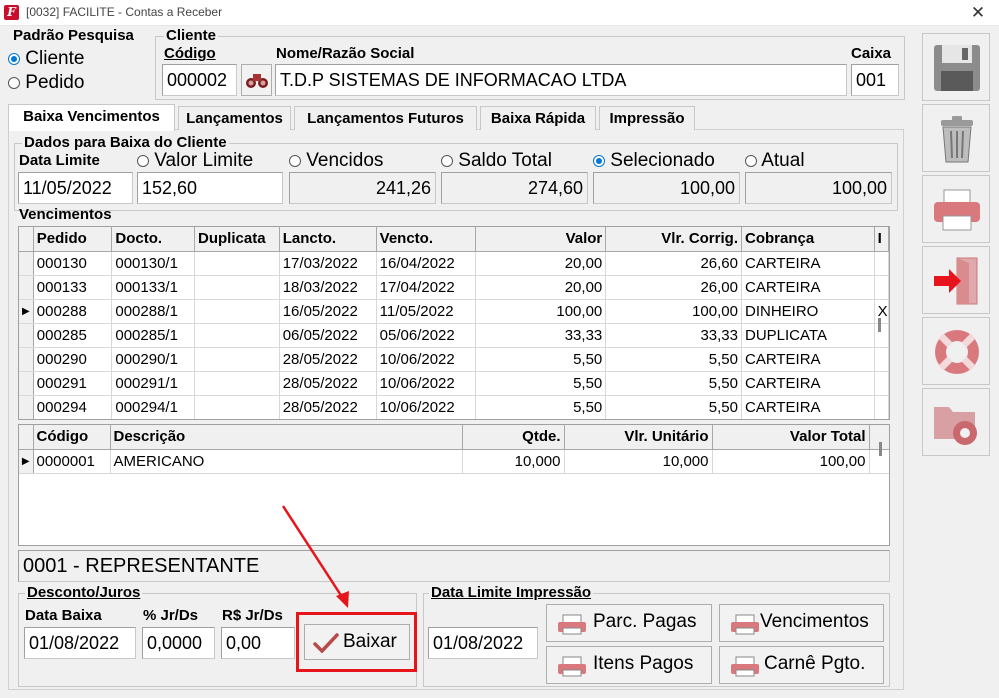  What do you see at coordinates (328, 239) in the screenshot?
I see `col-lancto: Lancto.` at bounding box center [328, 239].